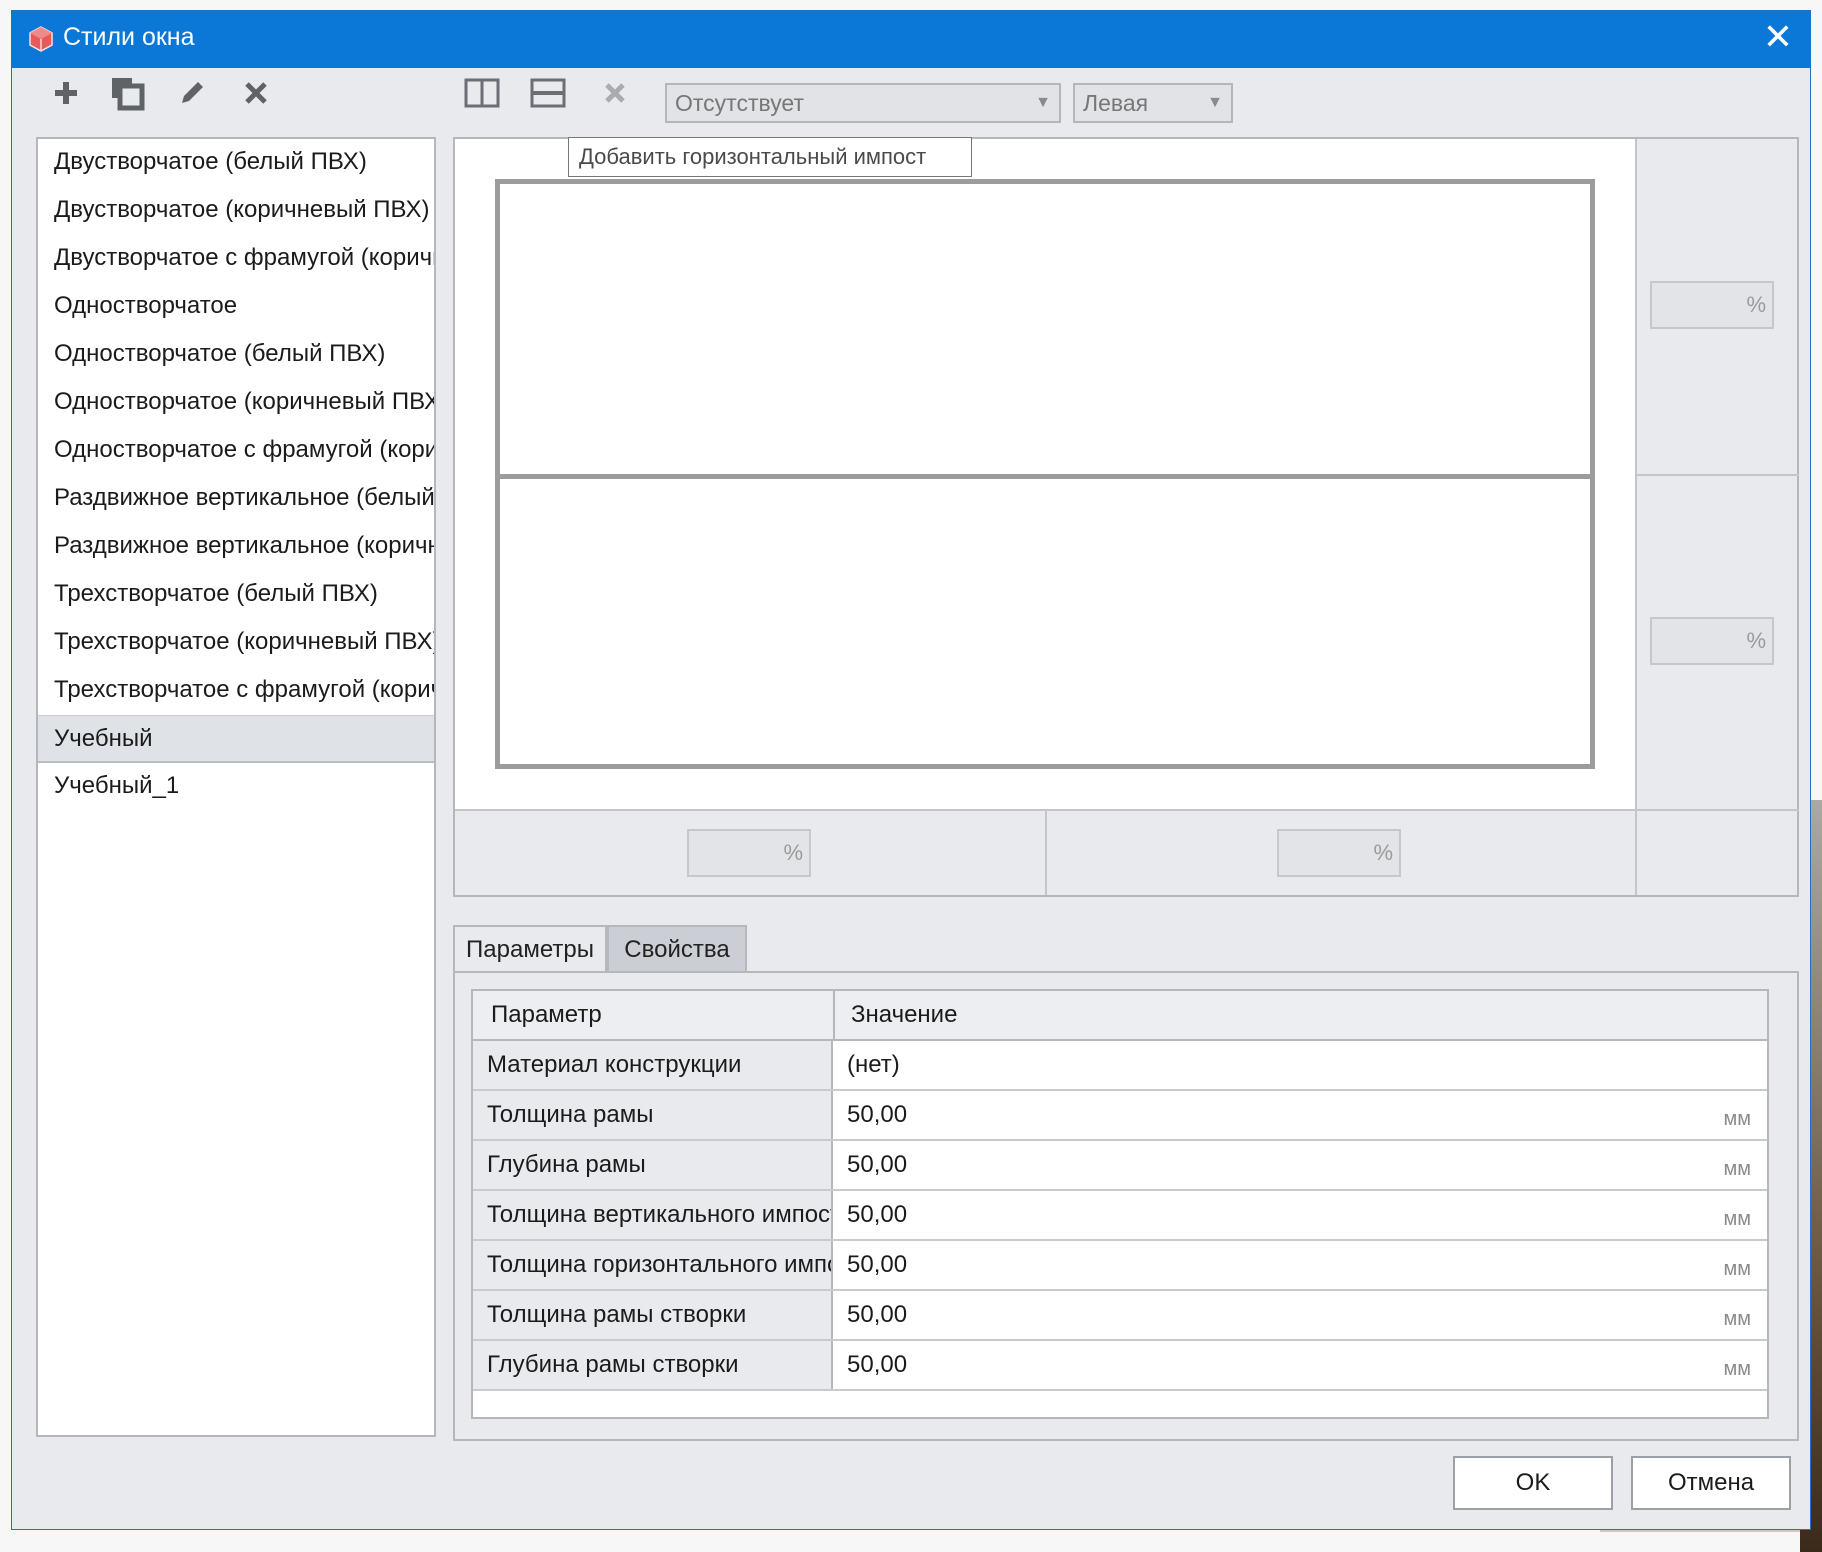  Describe the element at coordinates (1339, 853) in the screenshot. I see `right-section-percent-input: %` at that location.